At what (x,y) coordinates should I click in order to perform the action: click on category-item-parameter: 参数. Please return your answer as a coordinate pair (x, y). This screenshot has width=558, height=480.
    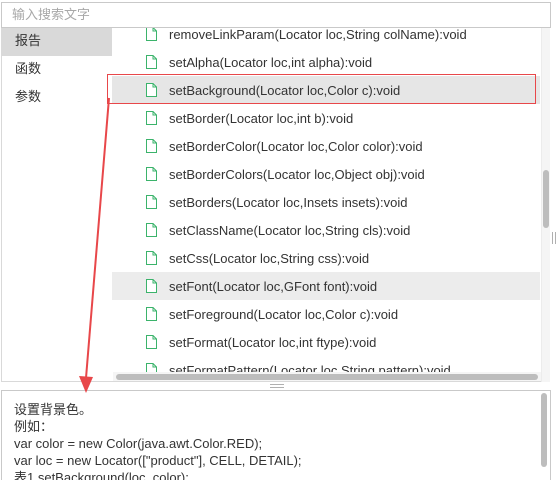
    Looking at the image, I should click on (57, 98).